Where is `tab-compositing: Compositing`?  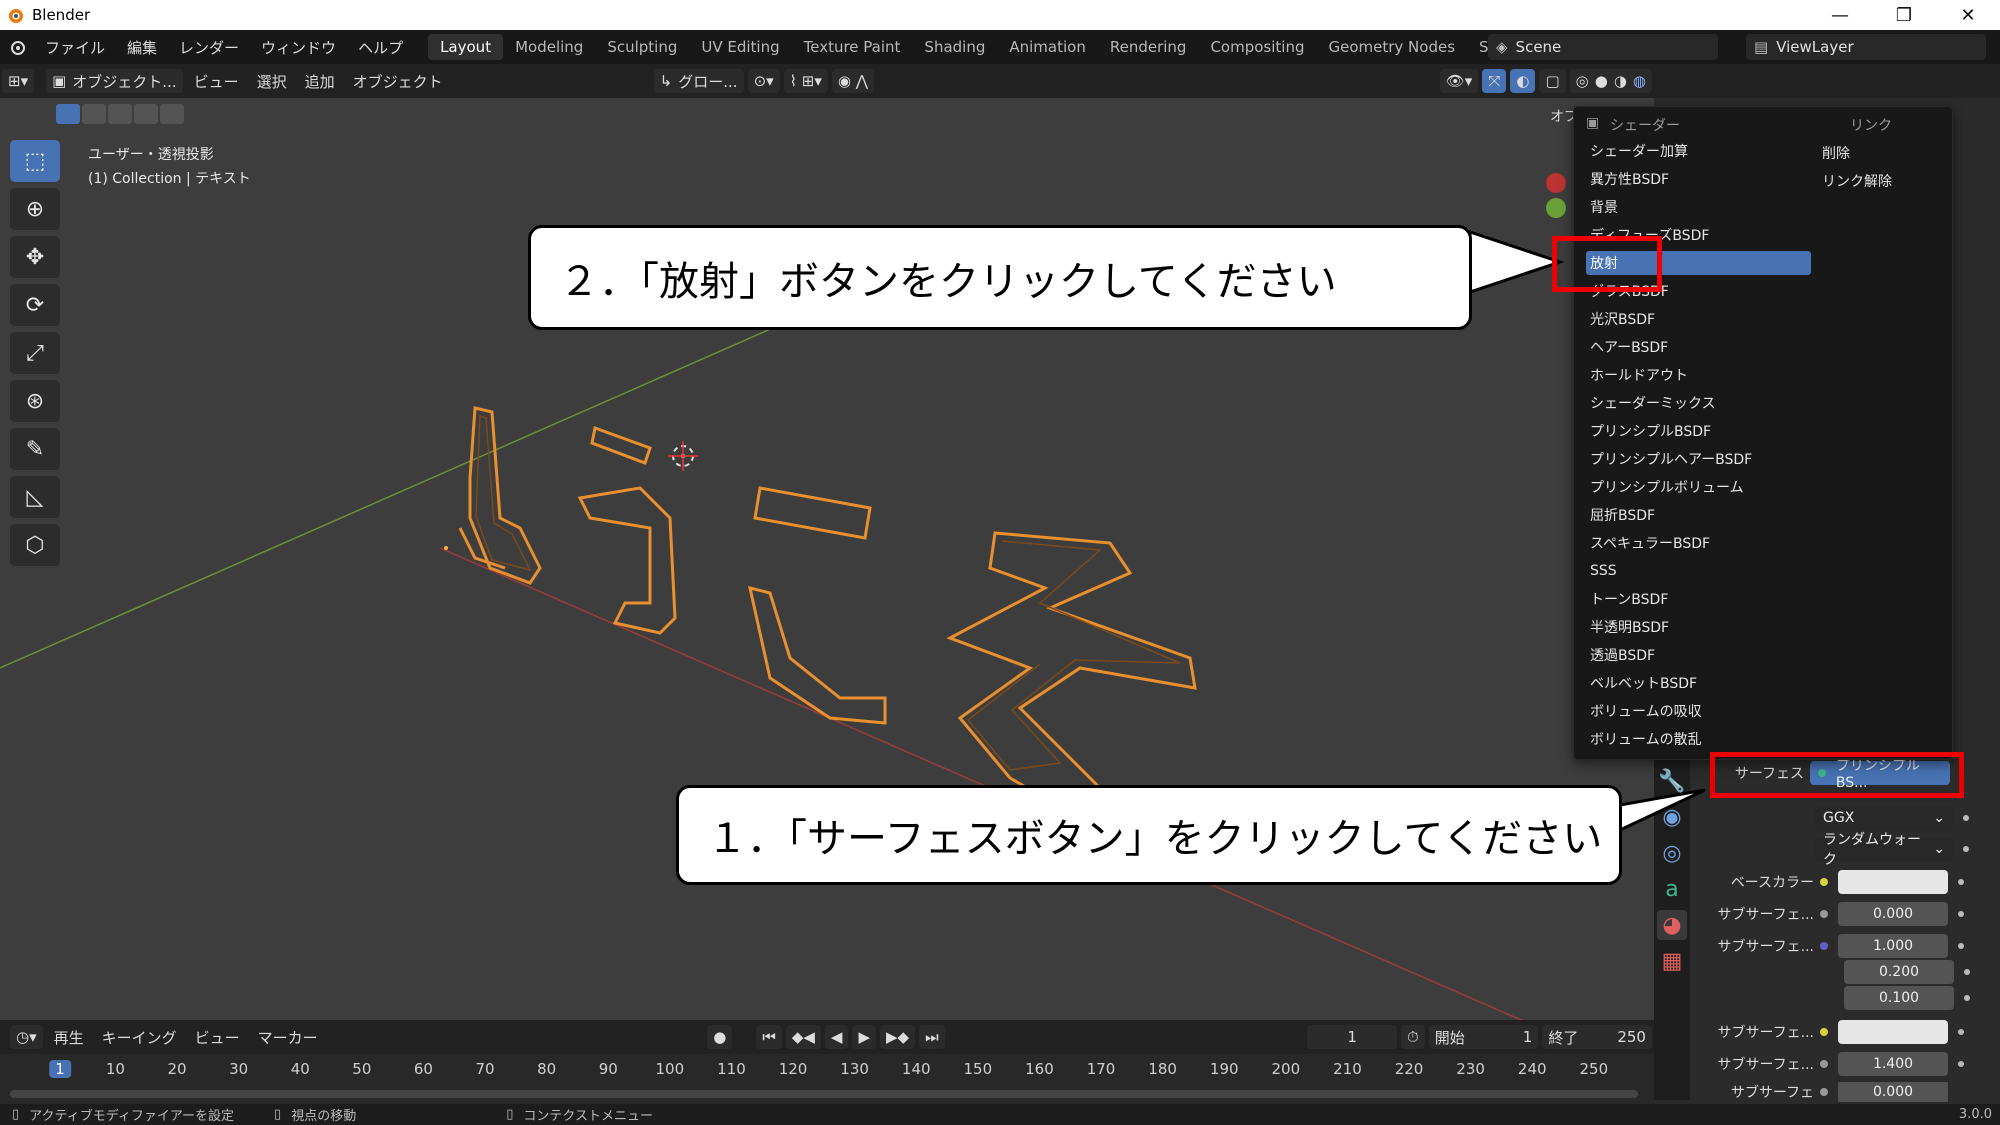
tab-compositing: Compositing is located at coordinates (1257, 47).